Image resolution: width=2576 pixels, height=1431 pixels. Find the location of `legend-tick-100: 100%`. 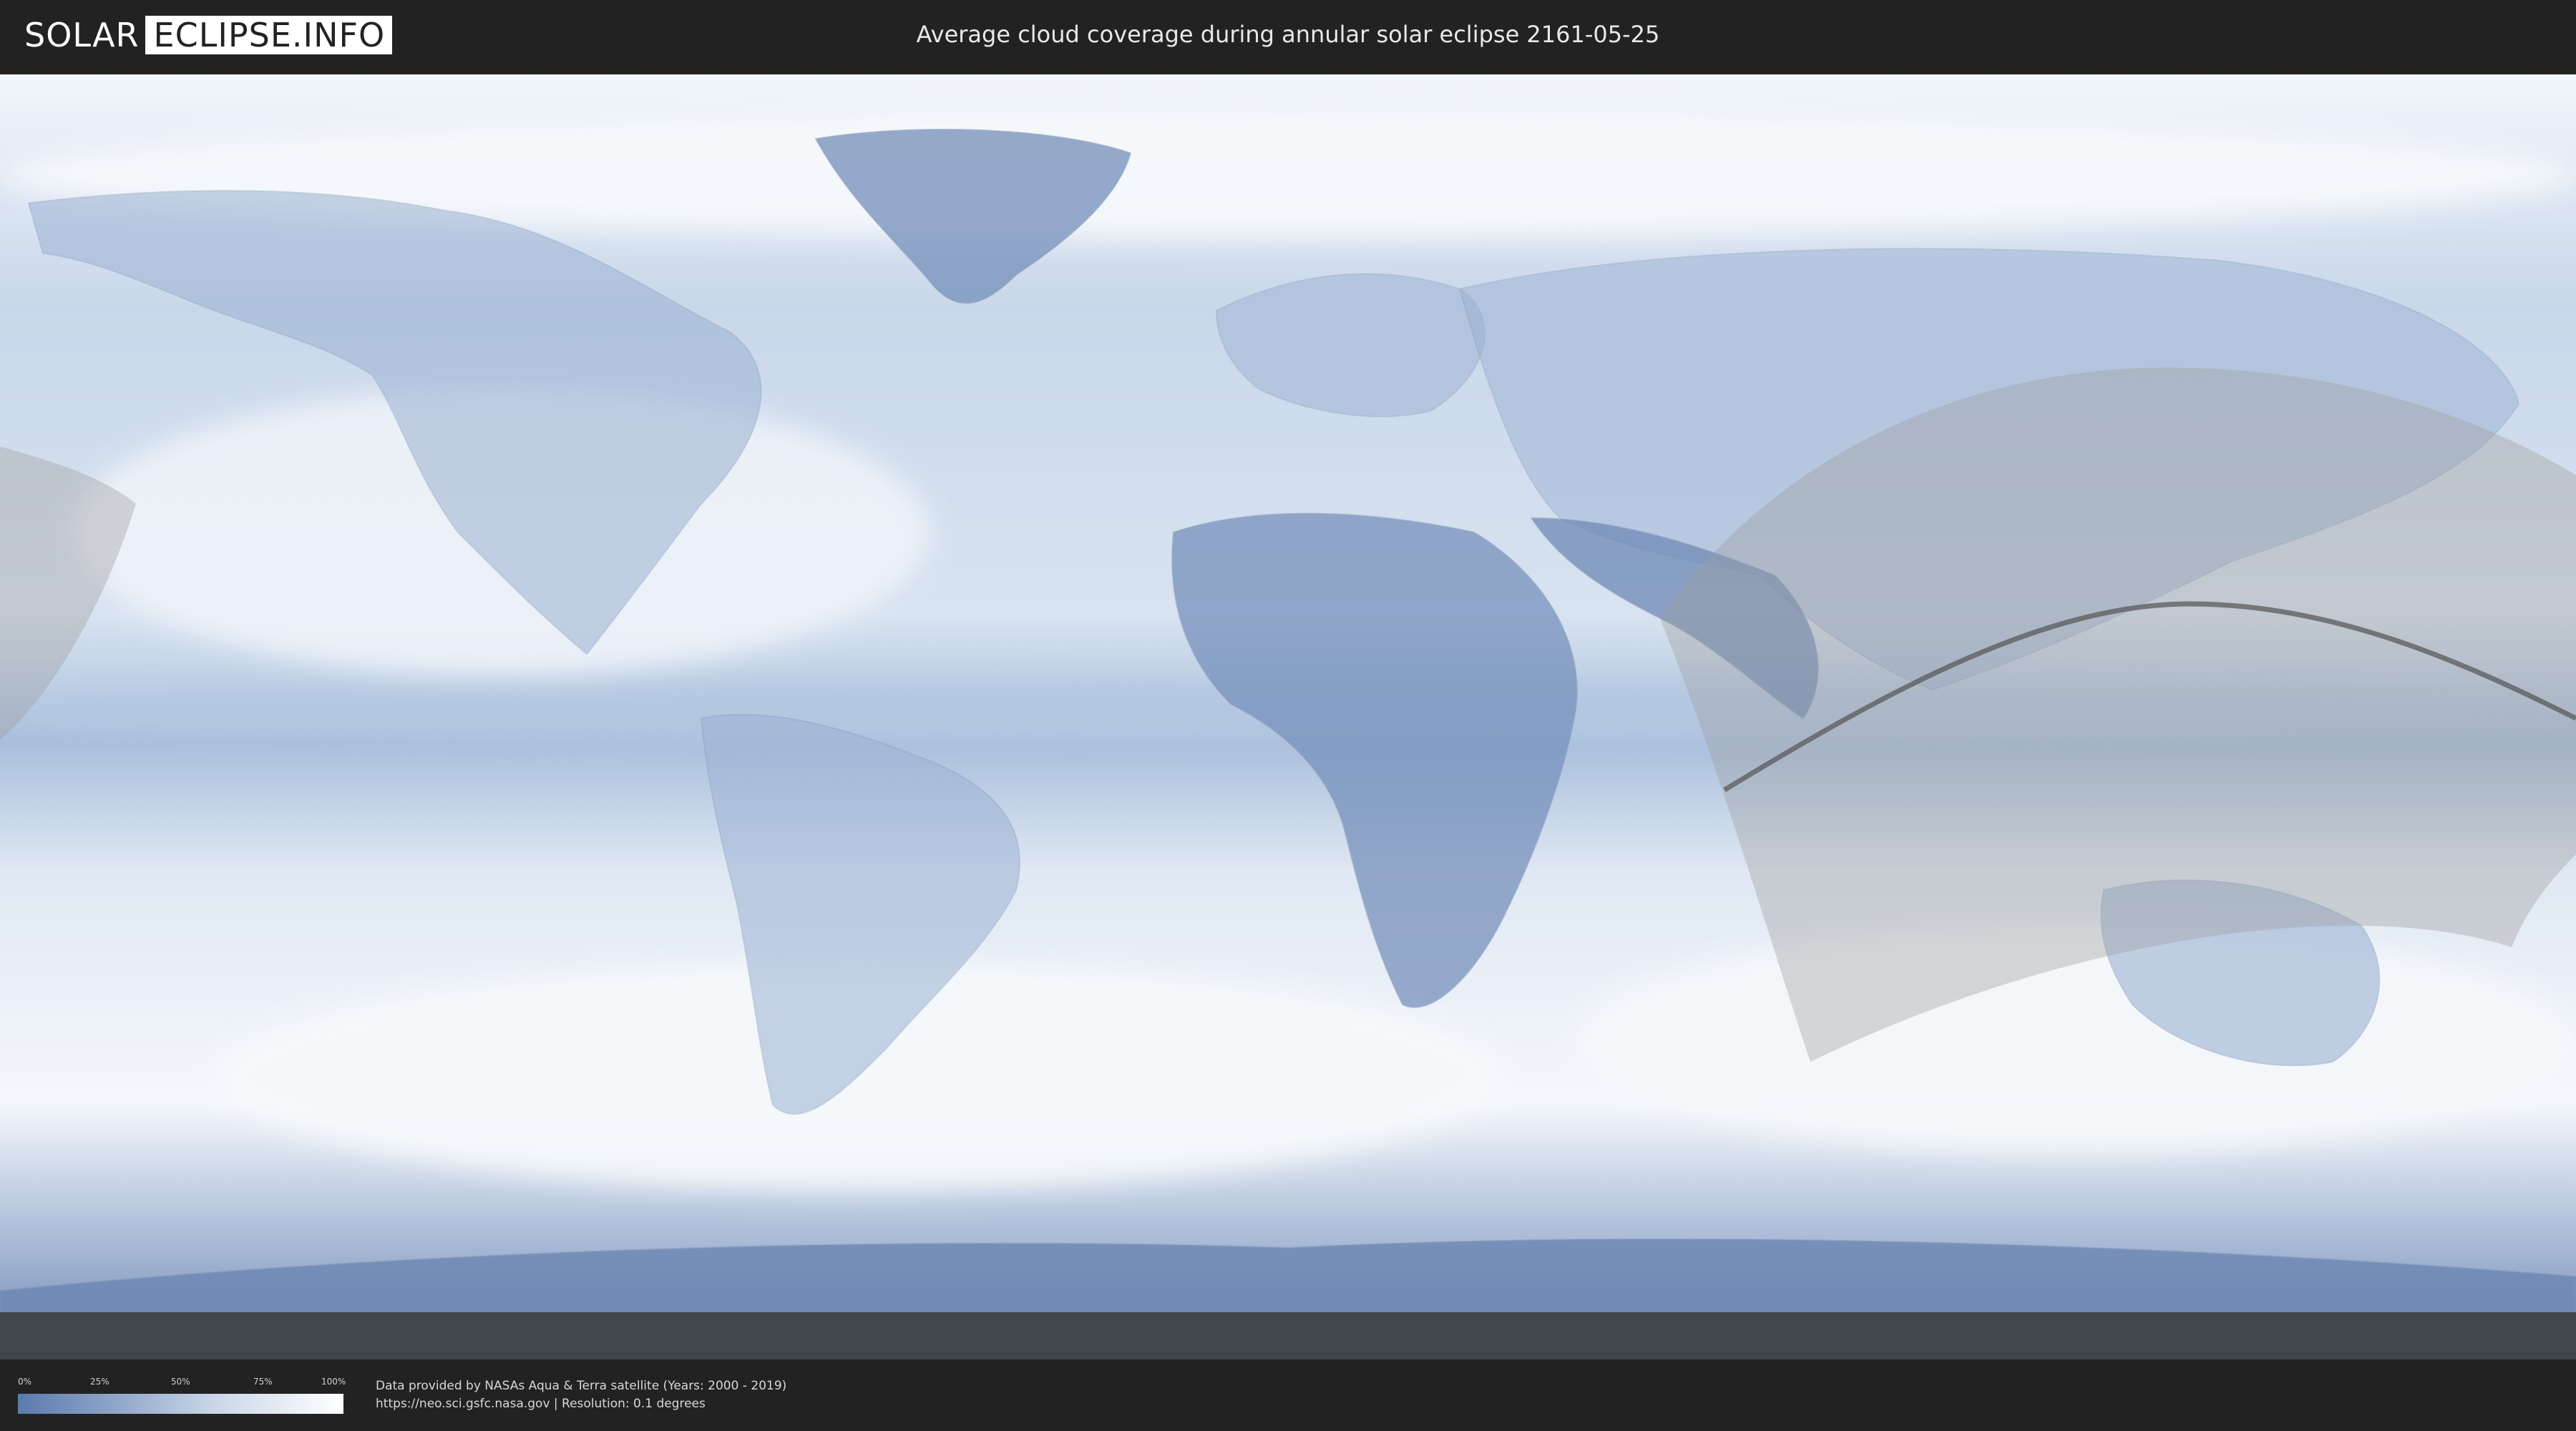

legend-tick-100: 100% is located at coordinates (333, 1382).